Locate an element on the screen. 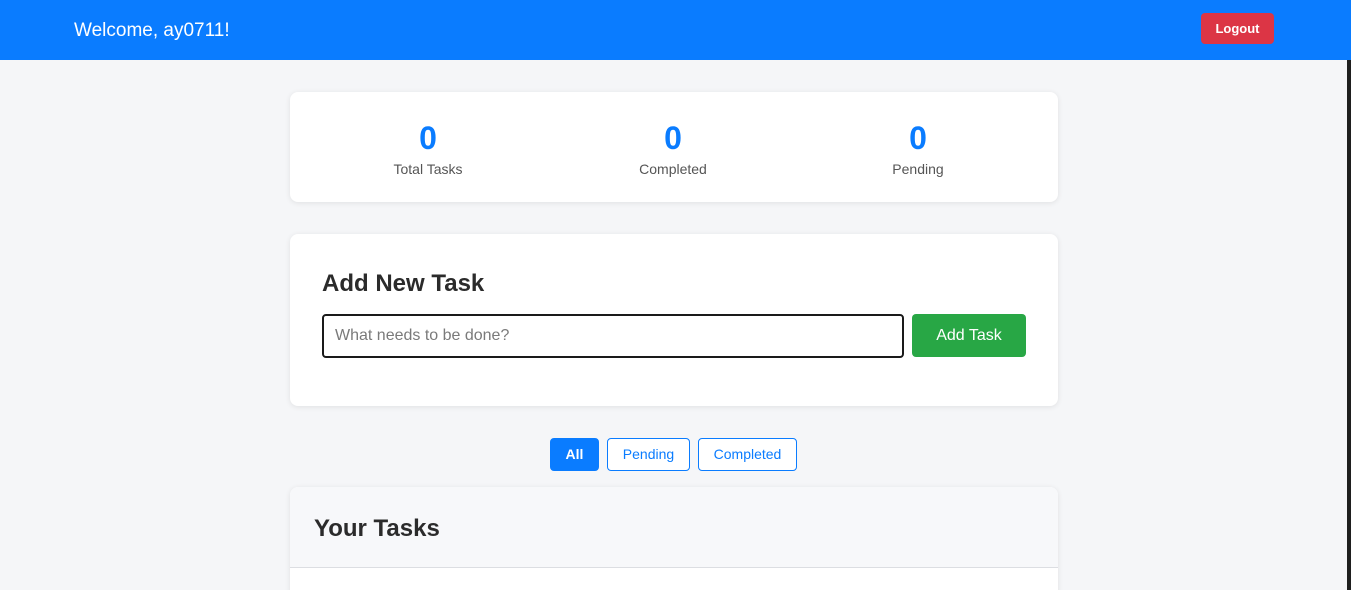 The width and height of the screenshot is (1351, 590). new-task-input is located at coordinates (613, 336).